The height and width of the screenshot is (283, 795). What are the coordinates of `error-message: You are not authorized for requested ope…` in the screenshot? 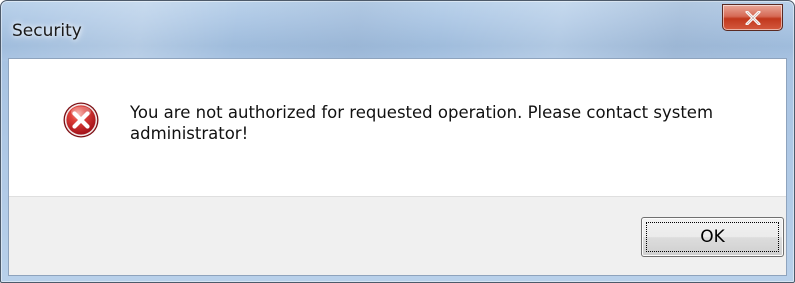 It's located at (422, 123).